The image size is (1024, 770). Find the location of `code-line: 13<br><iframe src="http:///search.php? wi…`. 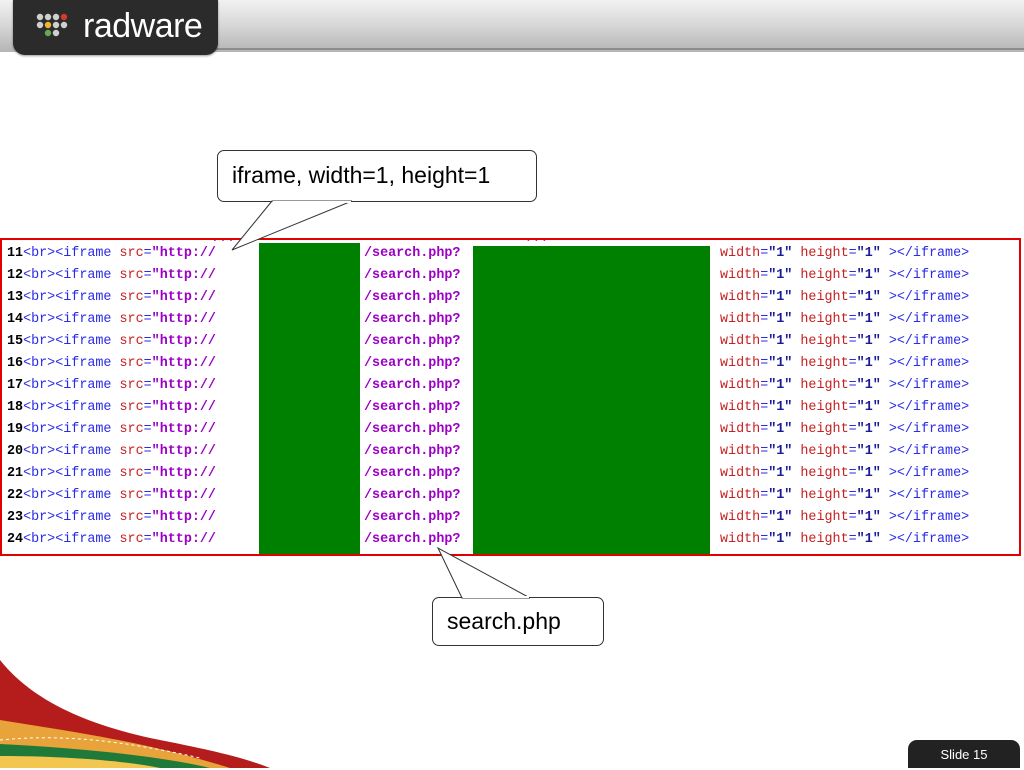

code-line: 13<br><iframe src="http:///search.php? wi… is located at coordinates (488, 298).